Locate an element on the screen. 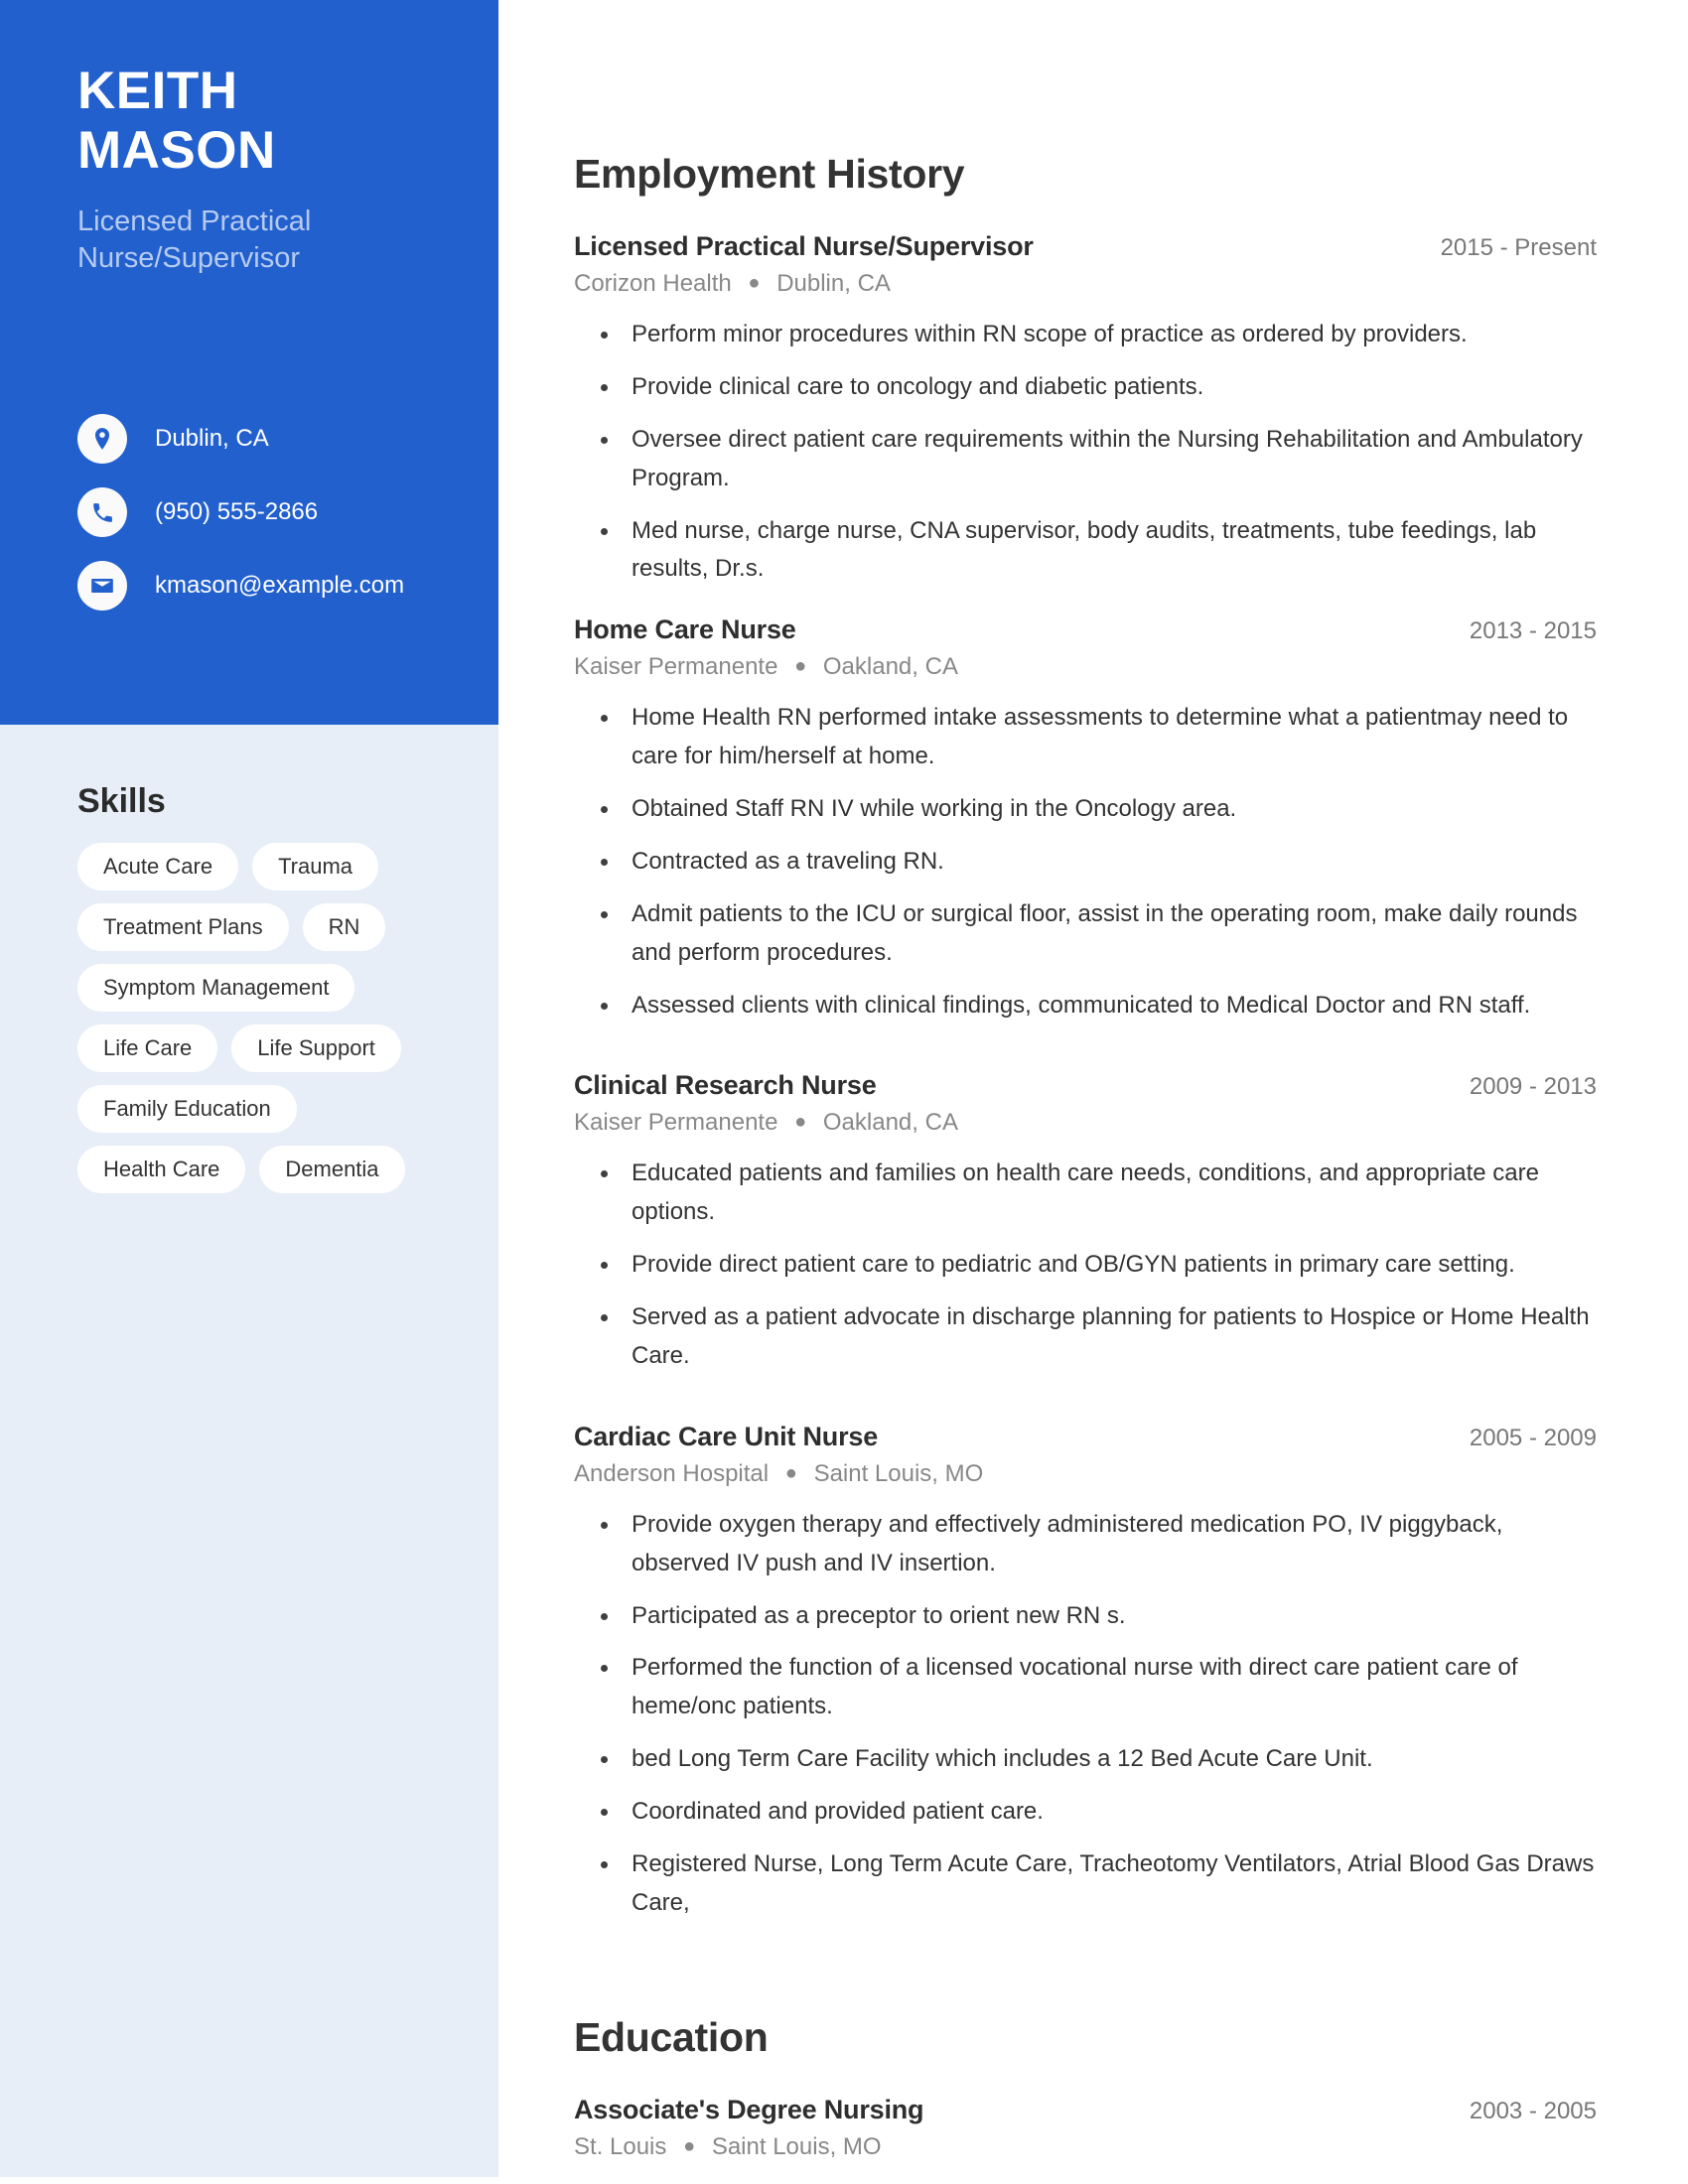 This screenshot has height=2184, width=1688. skill-tag: Life Care is located at coordinates (147, 1048).